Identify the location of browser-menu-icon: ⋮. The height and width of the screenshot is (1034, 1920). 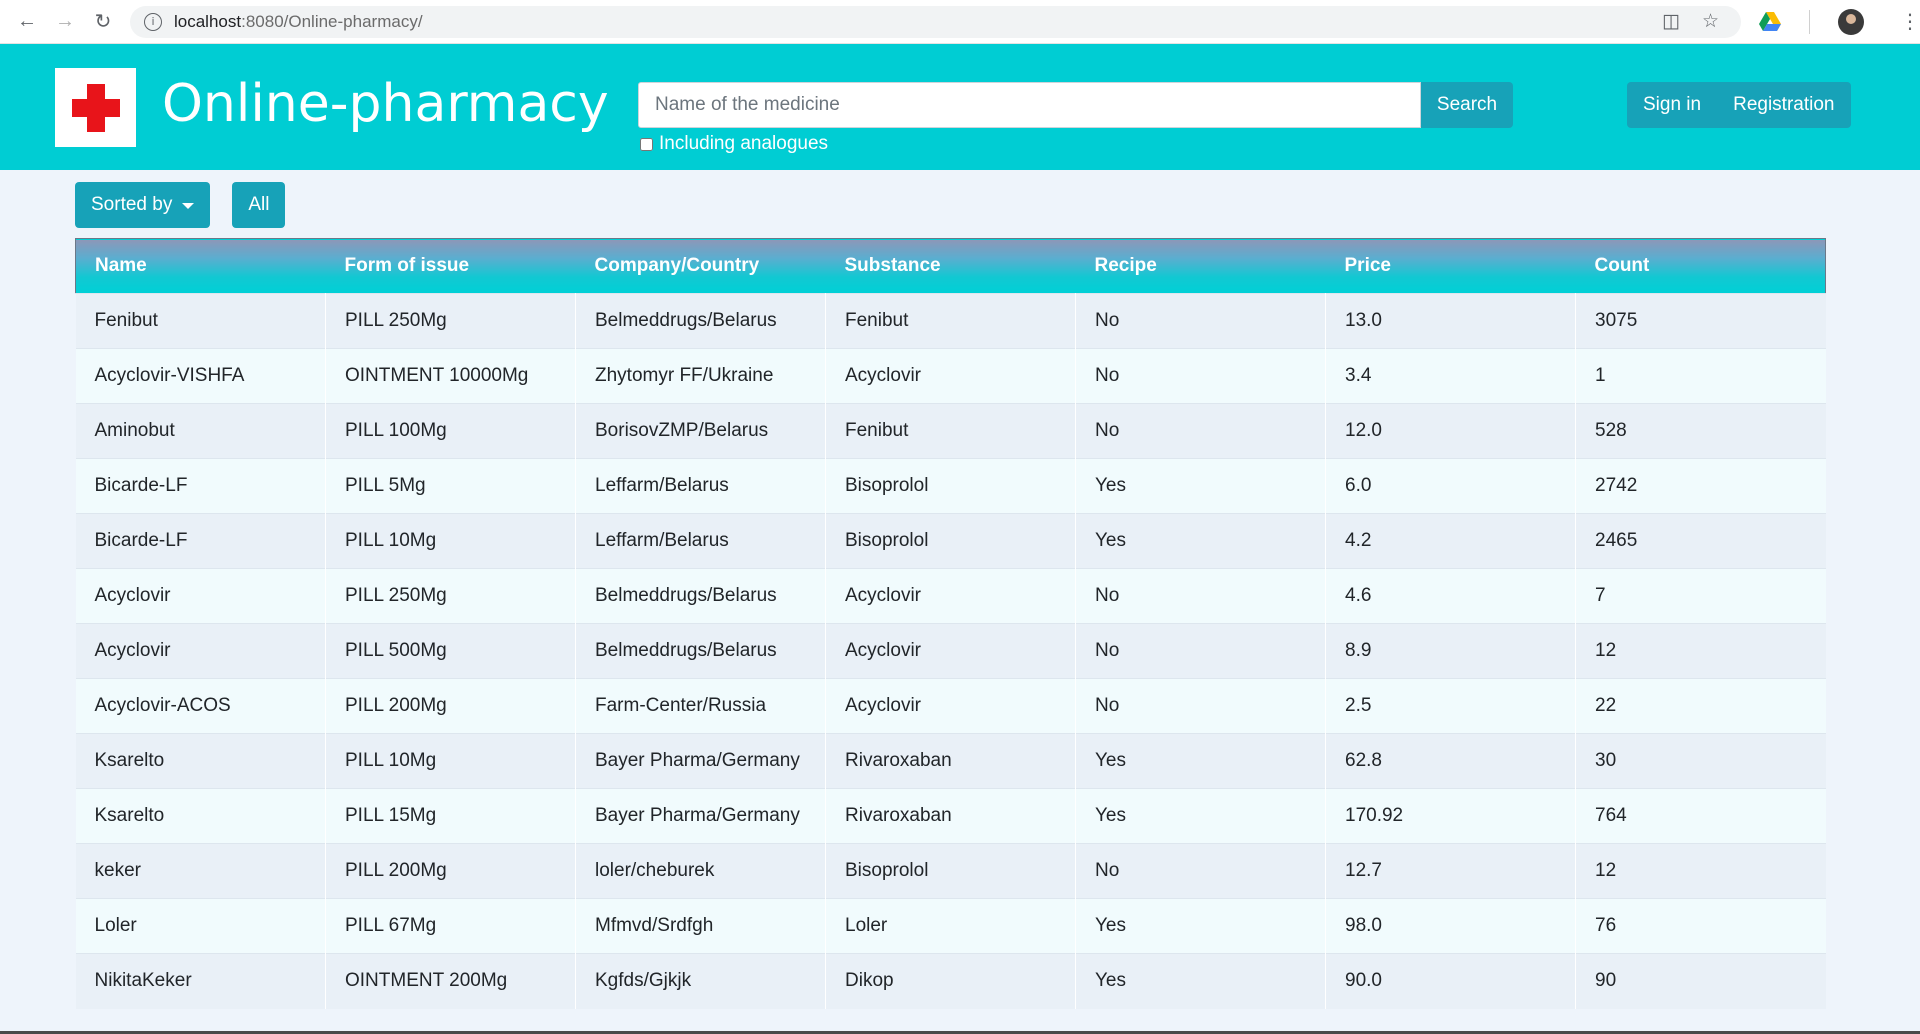
(1910, 21).